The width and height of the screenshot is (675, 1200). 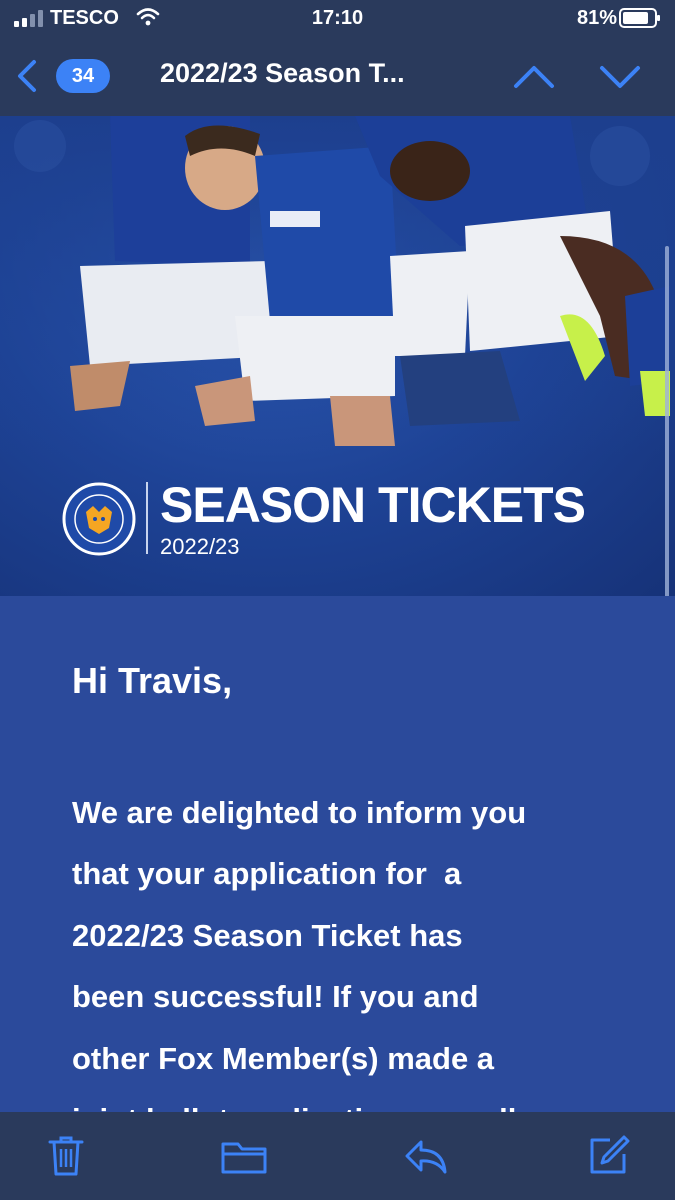 What do you see at coordinates (275, 997) in the screenshot?
I see `message-line: been successful! If you and` at bounding box center [275, 997].